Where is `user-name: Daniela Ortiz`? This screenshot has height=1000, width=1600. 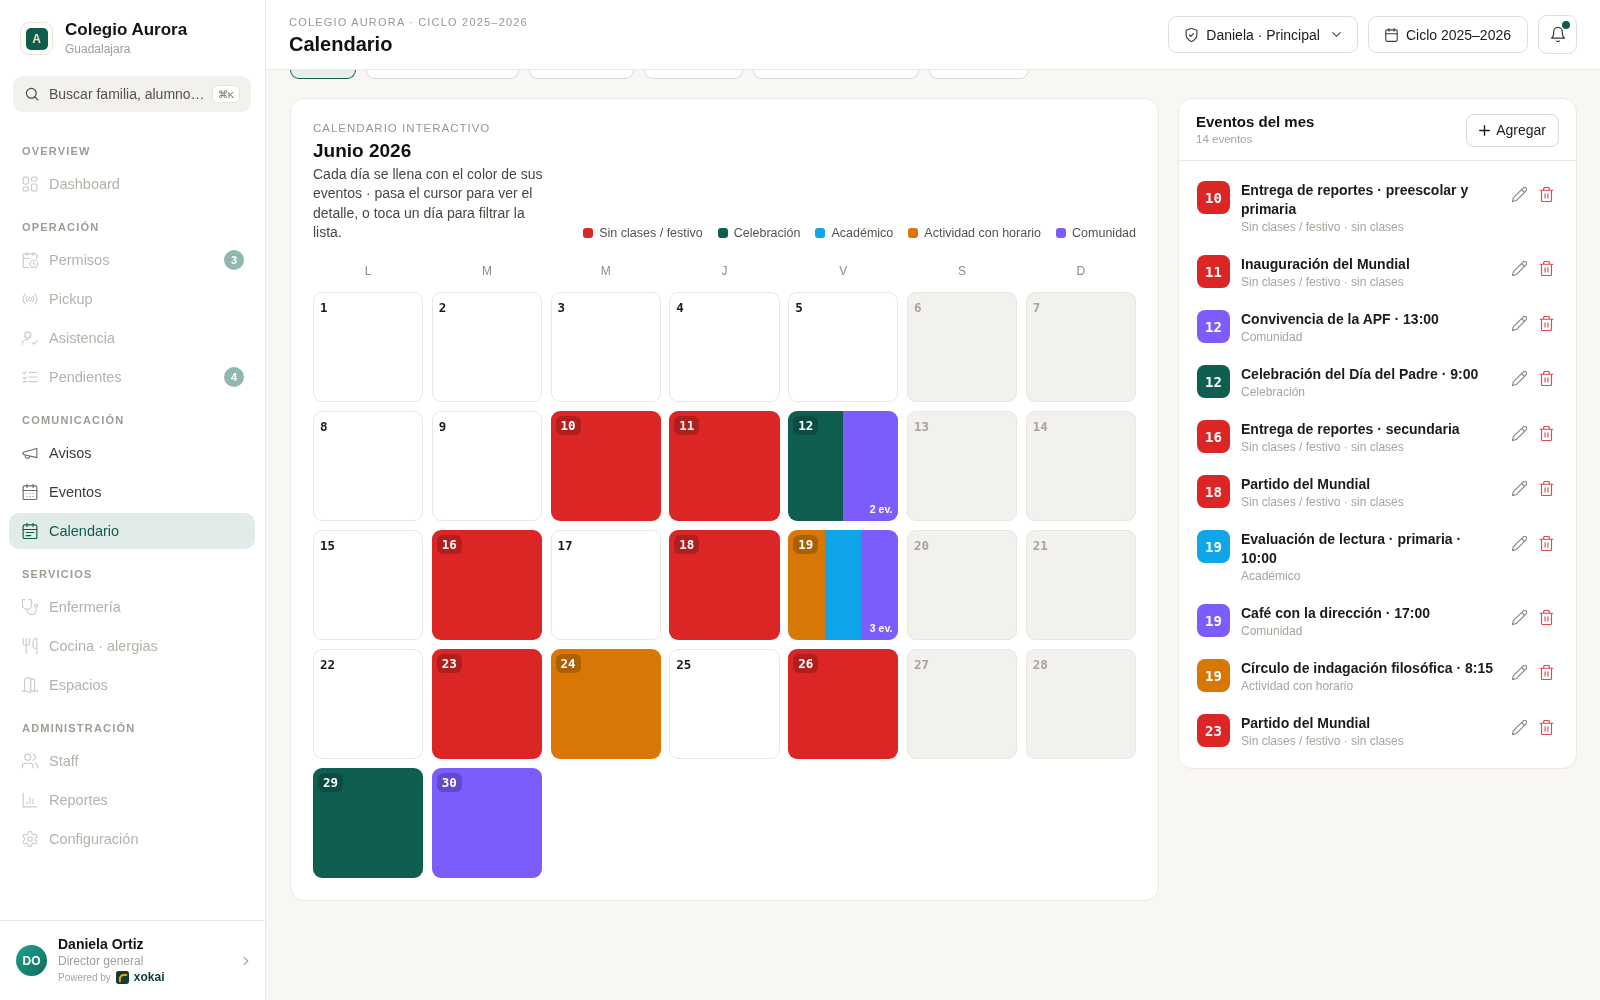 user-name: Daniela Ortiz is located at coordinates (101, 944).